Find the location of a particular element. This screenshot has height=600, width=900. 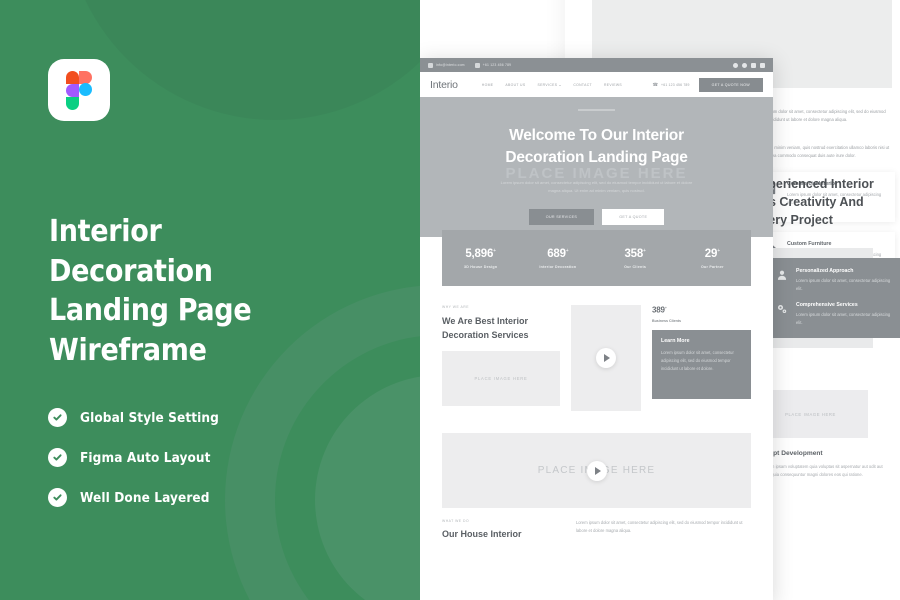

play-triangle is located at coordinates (597, 470).